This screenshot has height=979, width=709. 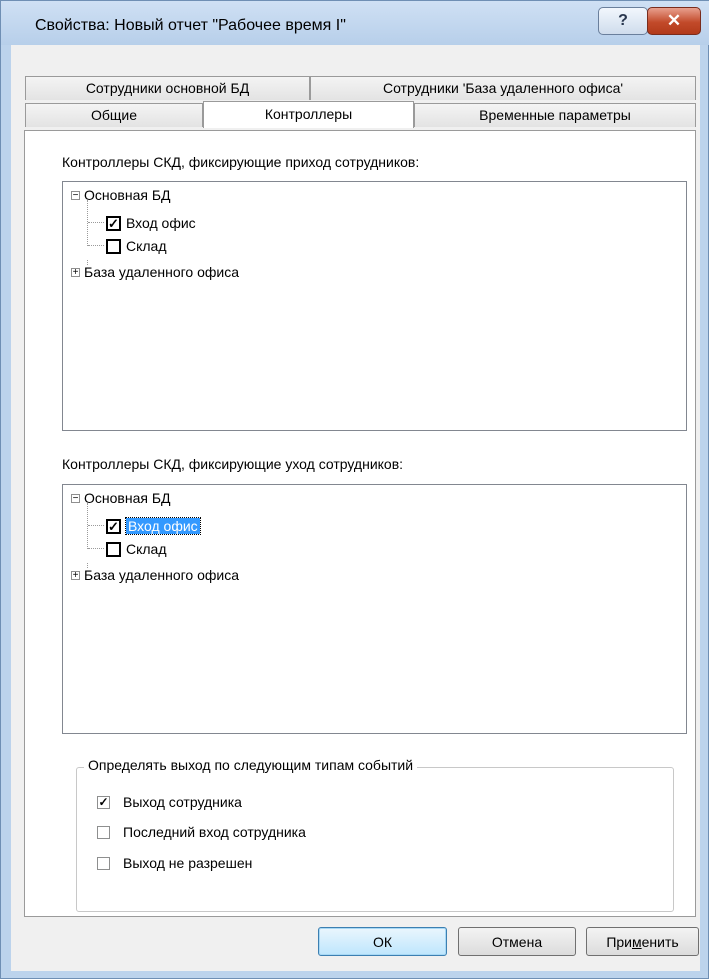 I want to click on apply-button: При м енить, so click(x=642, y=941).